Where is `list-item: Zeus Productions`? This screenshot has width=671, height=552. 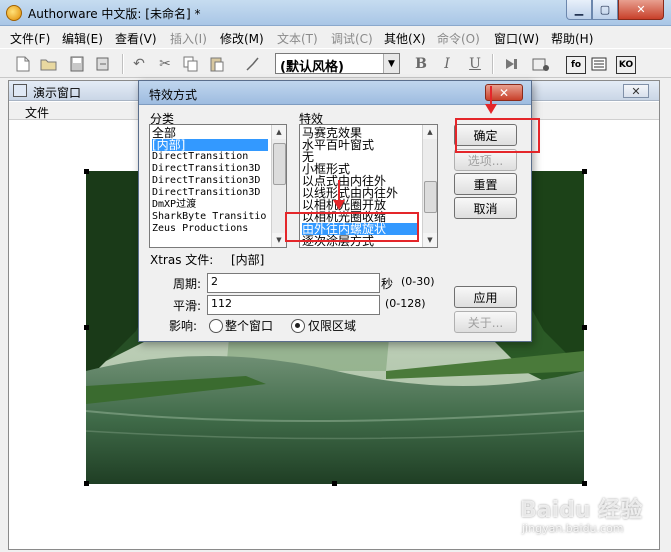 list-item: Zeus Productions is located at coordinates (200, 229).